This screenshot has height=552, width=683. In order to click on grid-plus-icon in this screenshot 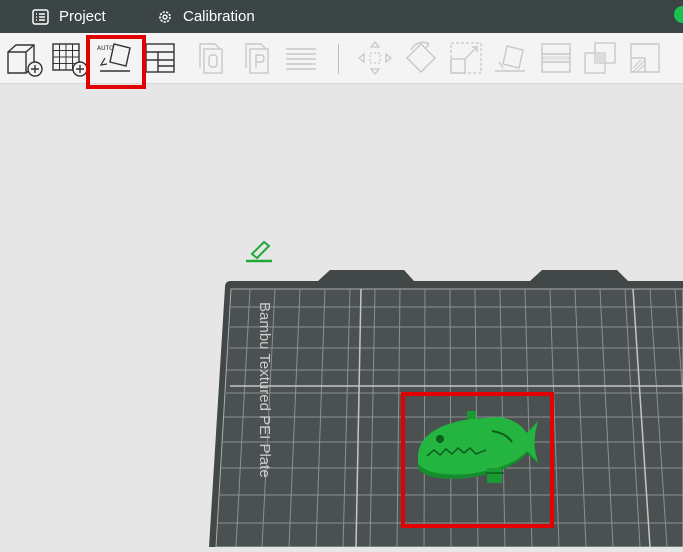, I will do `click(70, 60)`.